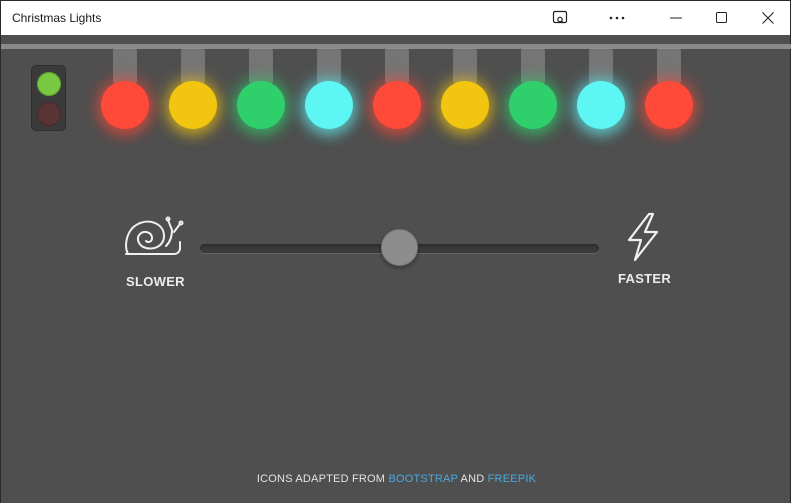 This screenshot has width=791, height=503. I want to click on title-bar: Christmas Lights, so click(395, 18).